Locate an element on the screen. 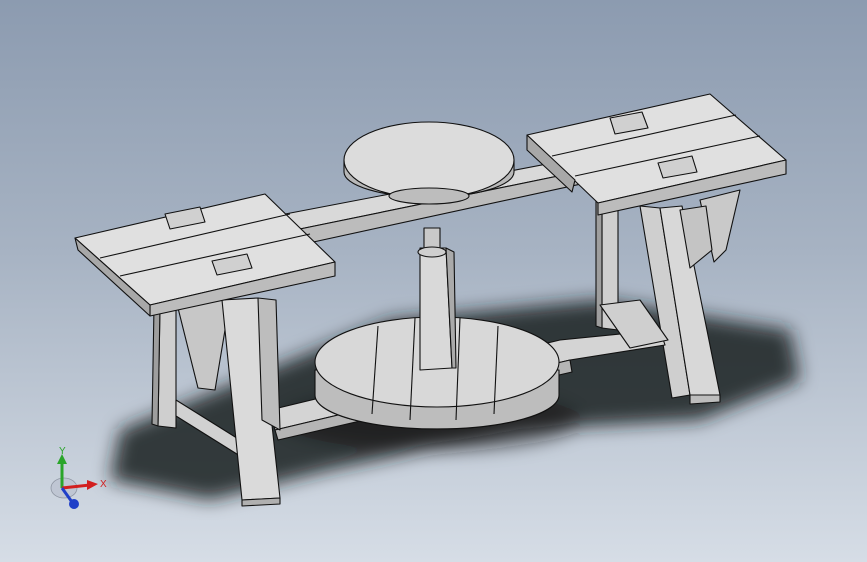  stool-column is located at coordinates (437, 299).